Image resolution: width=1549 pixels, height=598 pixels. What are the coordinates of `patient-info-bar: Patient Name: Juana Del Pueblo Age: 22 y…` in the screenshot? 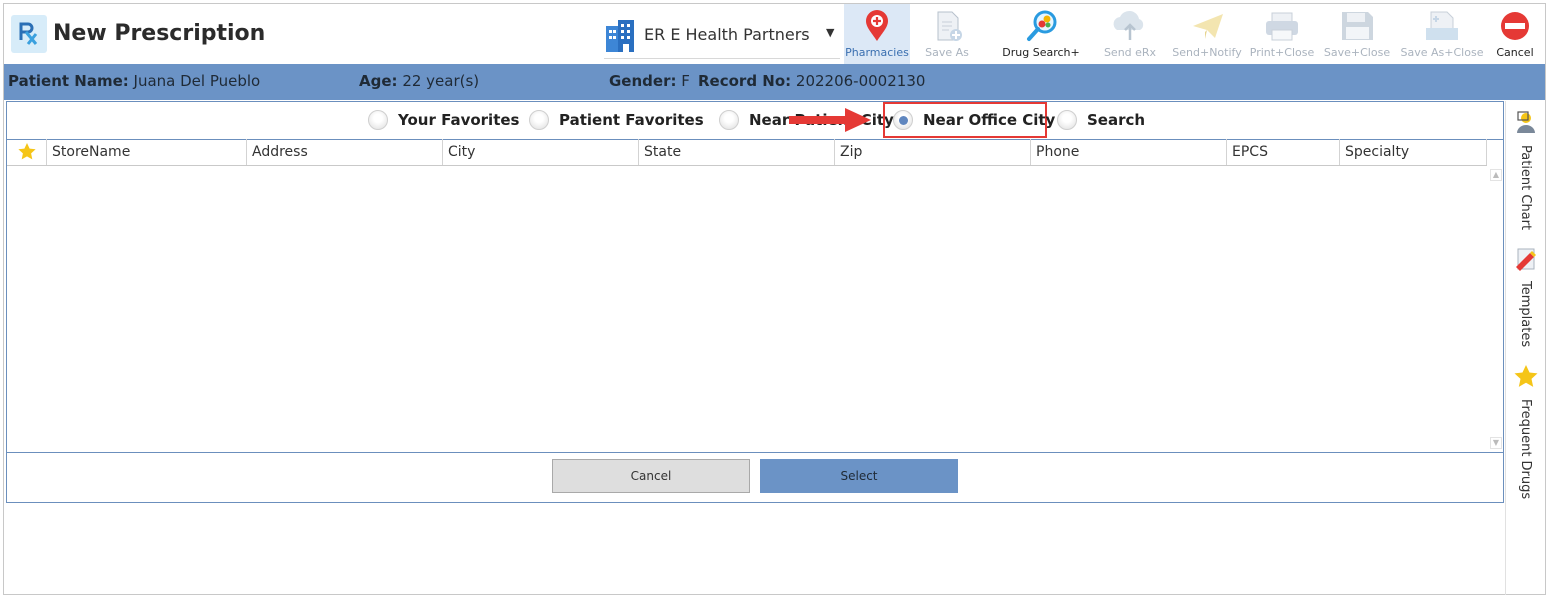 It's located at (774, 82).